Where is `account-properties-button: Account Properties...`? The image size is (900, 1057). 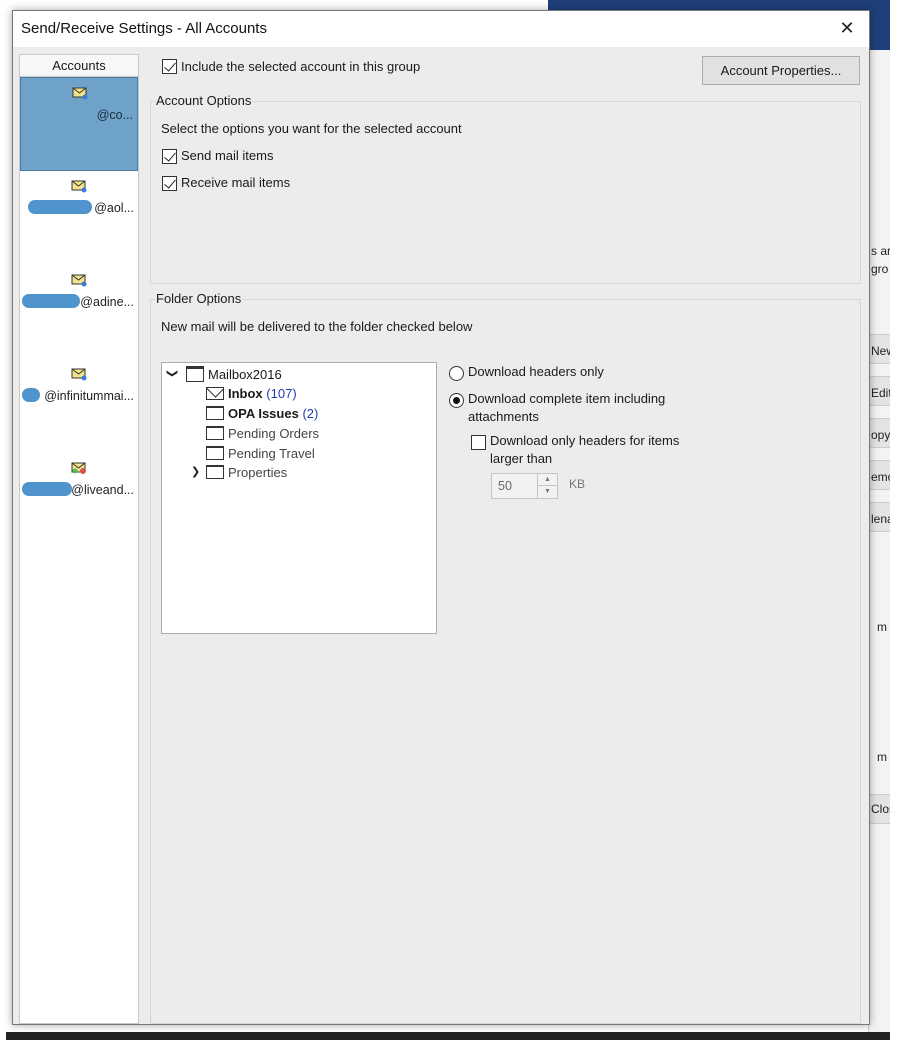
account-properties-button: Account Properties... is located at coordinates (781, 70).